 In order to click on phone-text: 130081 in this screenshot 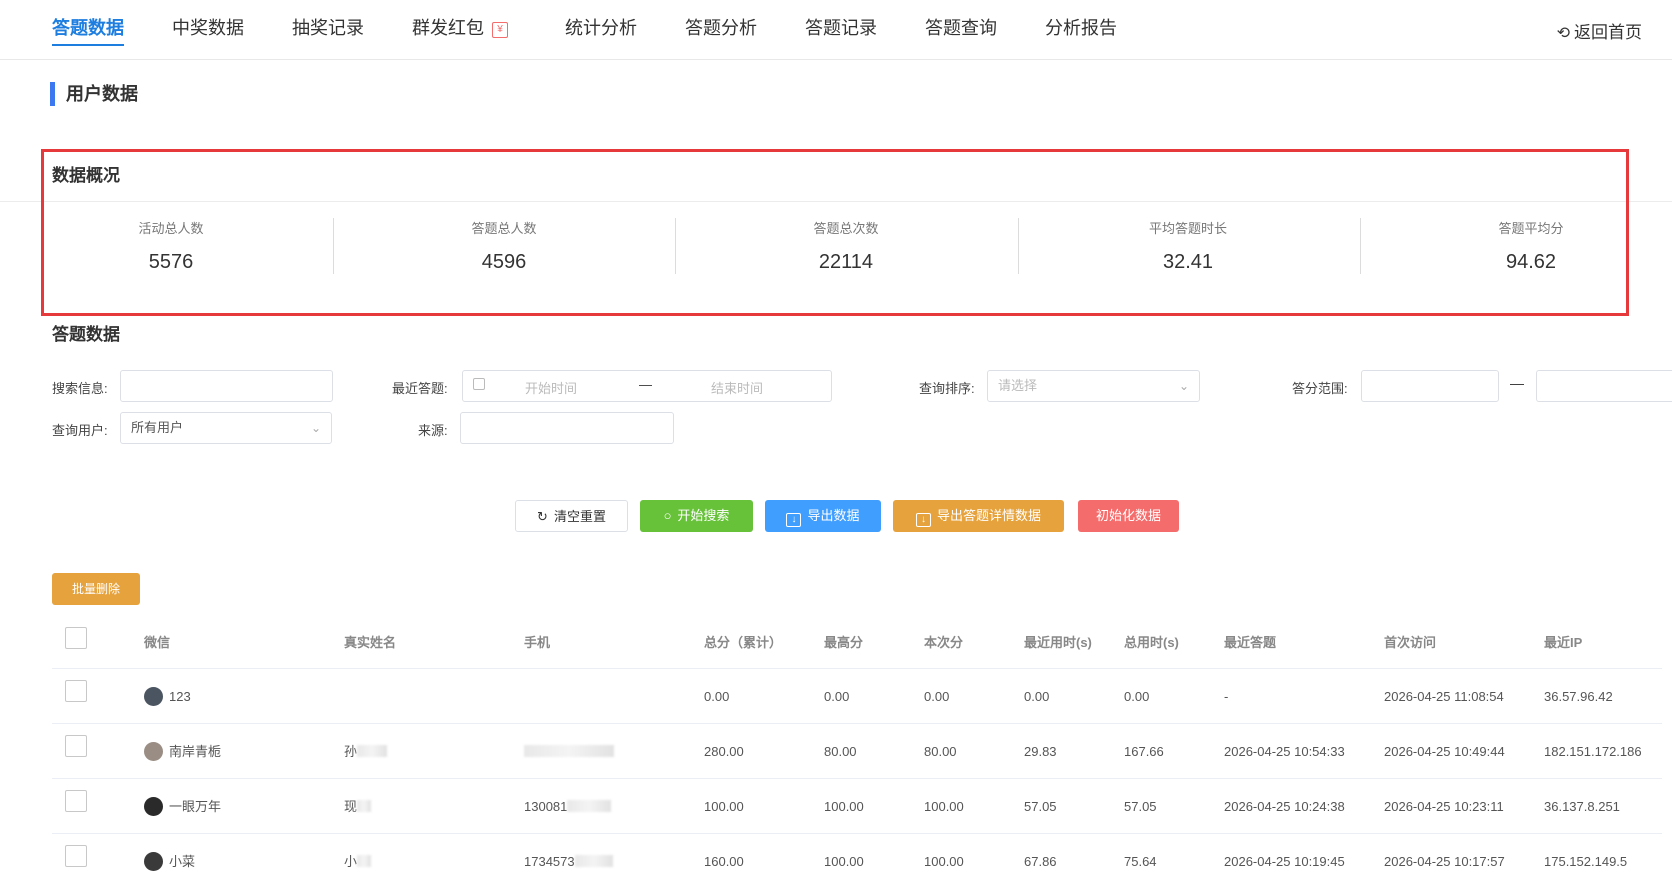, I will do `click(546, 806)`.